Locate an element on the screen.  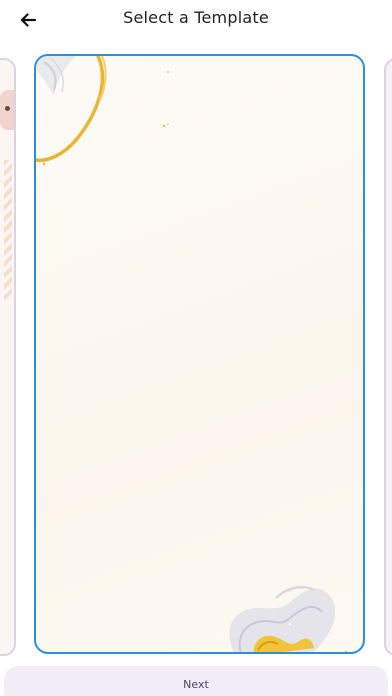
header: Select a Template is located at coordinates (196, 20).